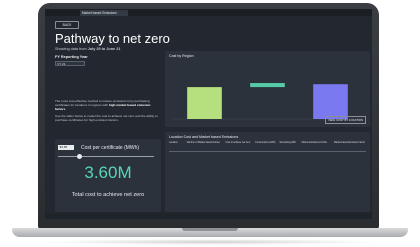  What do you see at coordinates (204, 137) in the screenshot?
I see `table-title: Location Cost and Market based Emissions` at bounding box center [204, 137].